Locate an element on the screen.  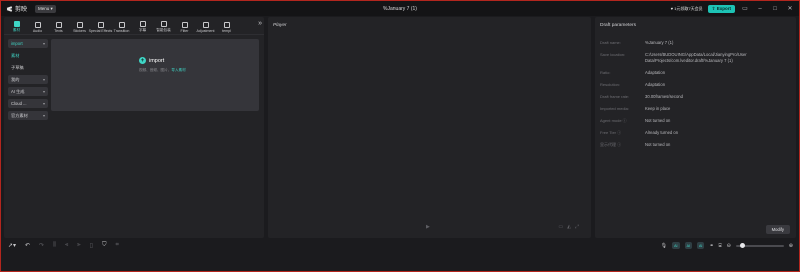
sidebar-item-label: 我的 is located at coordinates (15, 79).